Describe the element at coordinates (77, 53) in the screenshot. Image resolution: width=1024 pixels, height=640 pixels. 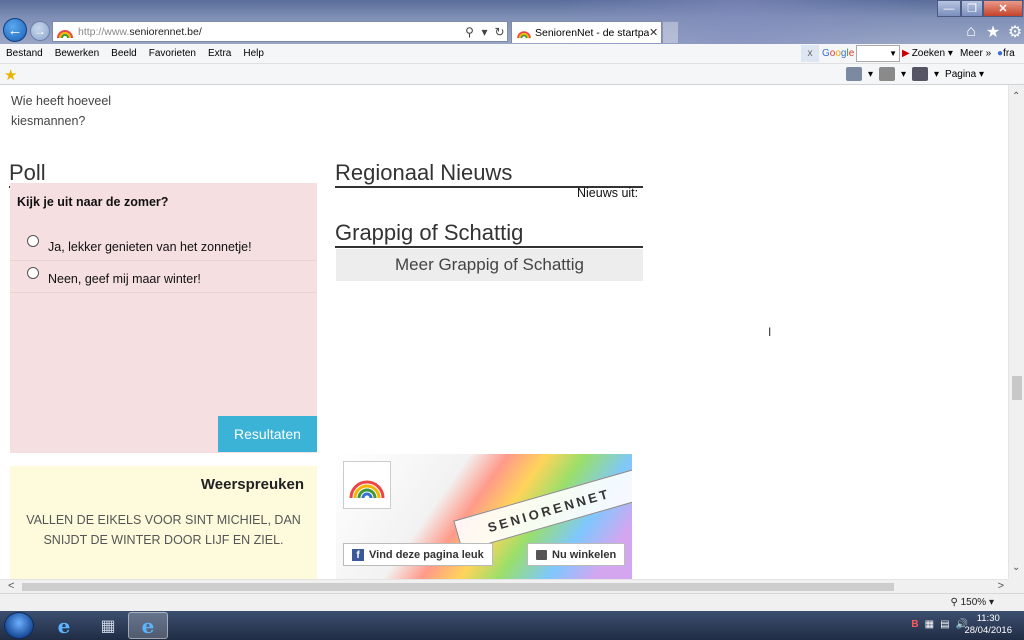
I see `menu-bewerken: Bewerken` at that location.